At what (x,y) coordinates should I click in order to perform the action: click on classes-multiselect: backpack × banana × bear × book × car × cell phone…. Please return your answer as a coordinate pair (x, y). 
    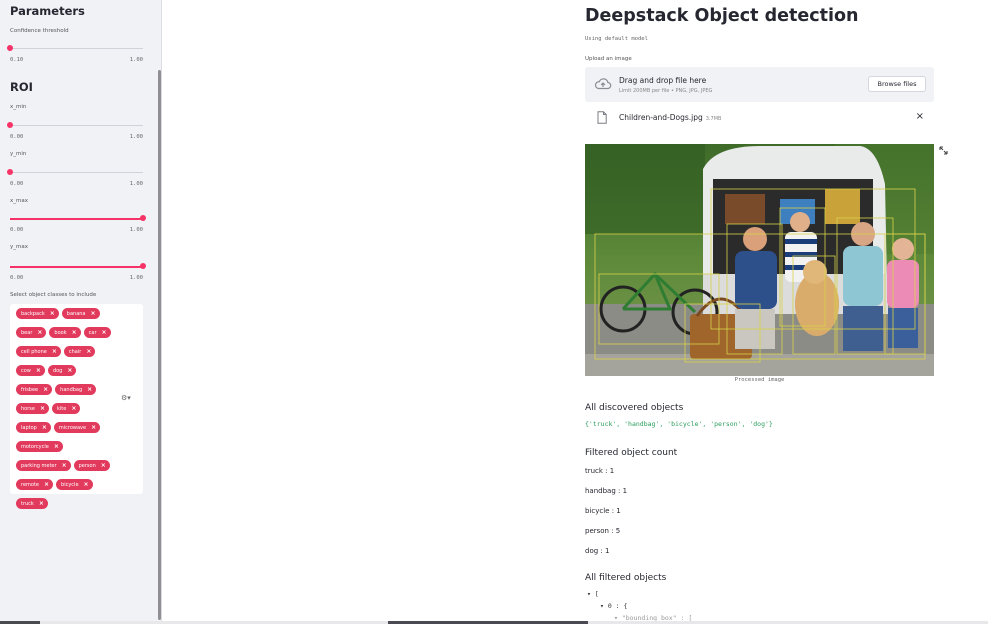
    Looking at the image, I should click on (76, 406).